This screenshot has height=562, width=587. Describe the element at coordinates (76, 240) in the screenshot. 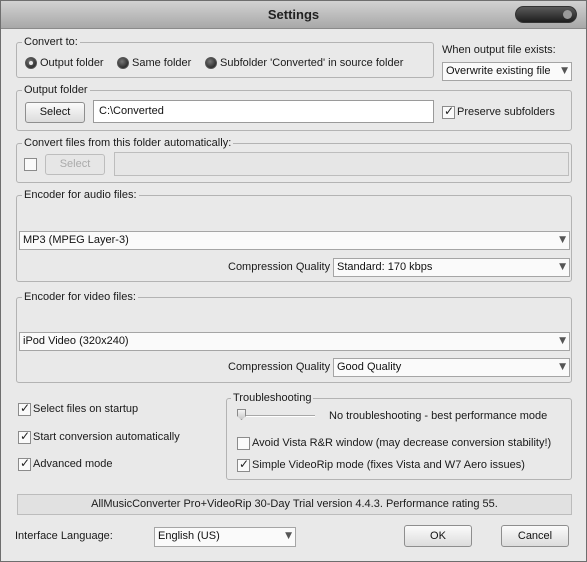

I see `audio-encoder-value: MP3 (MPEG Layer-3)` at that location.